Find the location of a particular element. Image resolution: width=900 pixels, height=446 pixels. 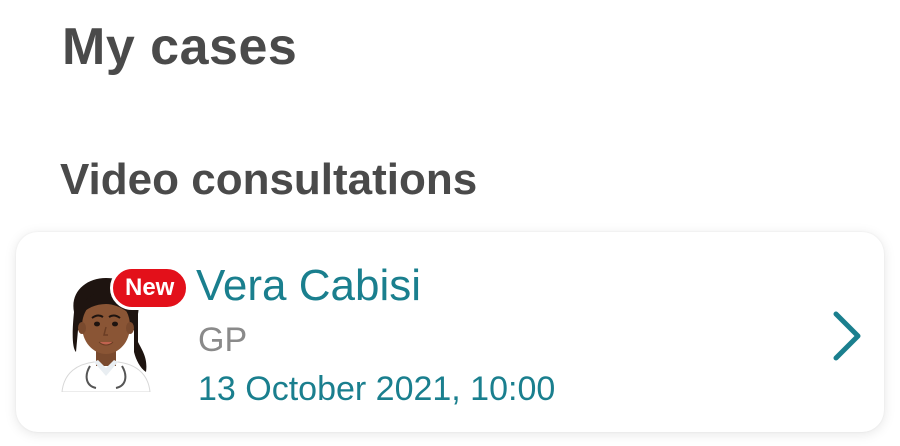

case-name: Vera Cabisi is located at coordinates (309, 285).